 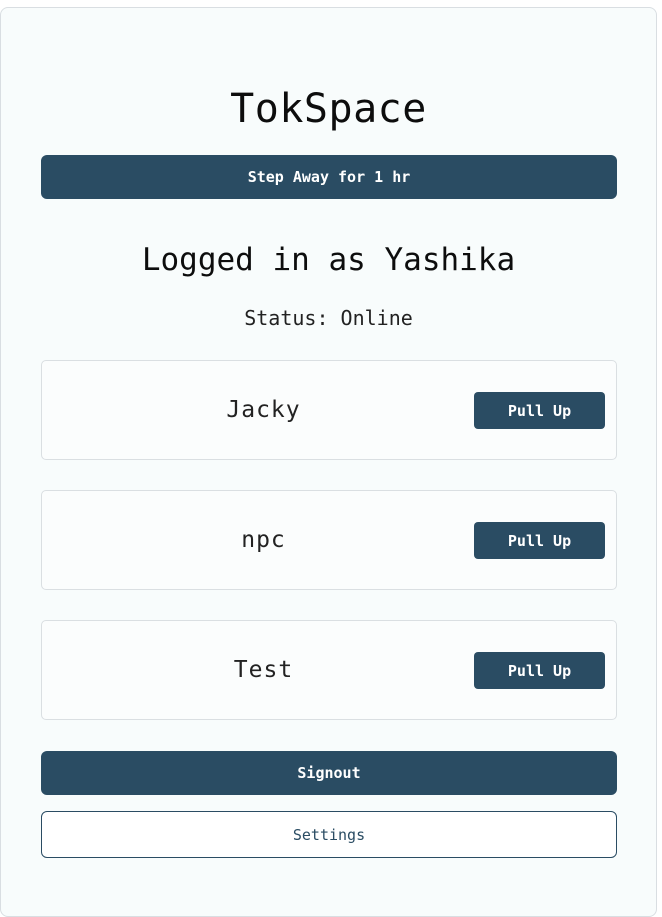 What do you see at coordinates (328, 318) in the screenshot?
I see `status-text: Status: Online` at bounding box center [328, 318].